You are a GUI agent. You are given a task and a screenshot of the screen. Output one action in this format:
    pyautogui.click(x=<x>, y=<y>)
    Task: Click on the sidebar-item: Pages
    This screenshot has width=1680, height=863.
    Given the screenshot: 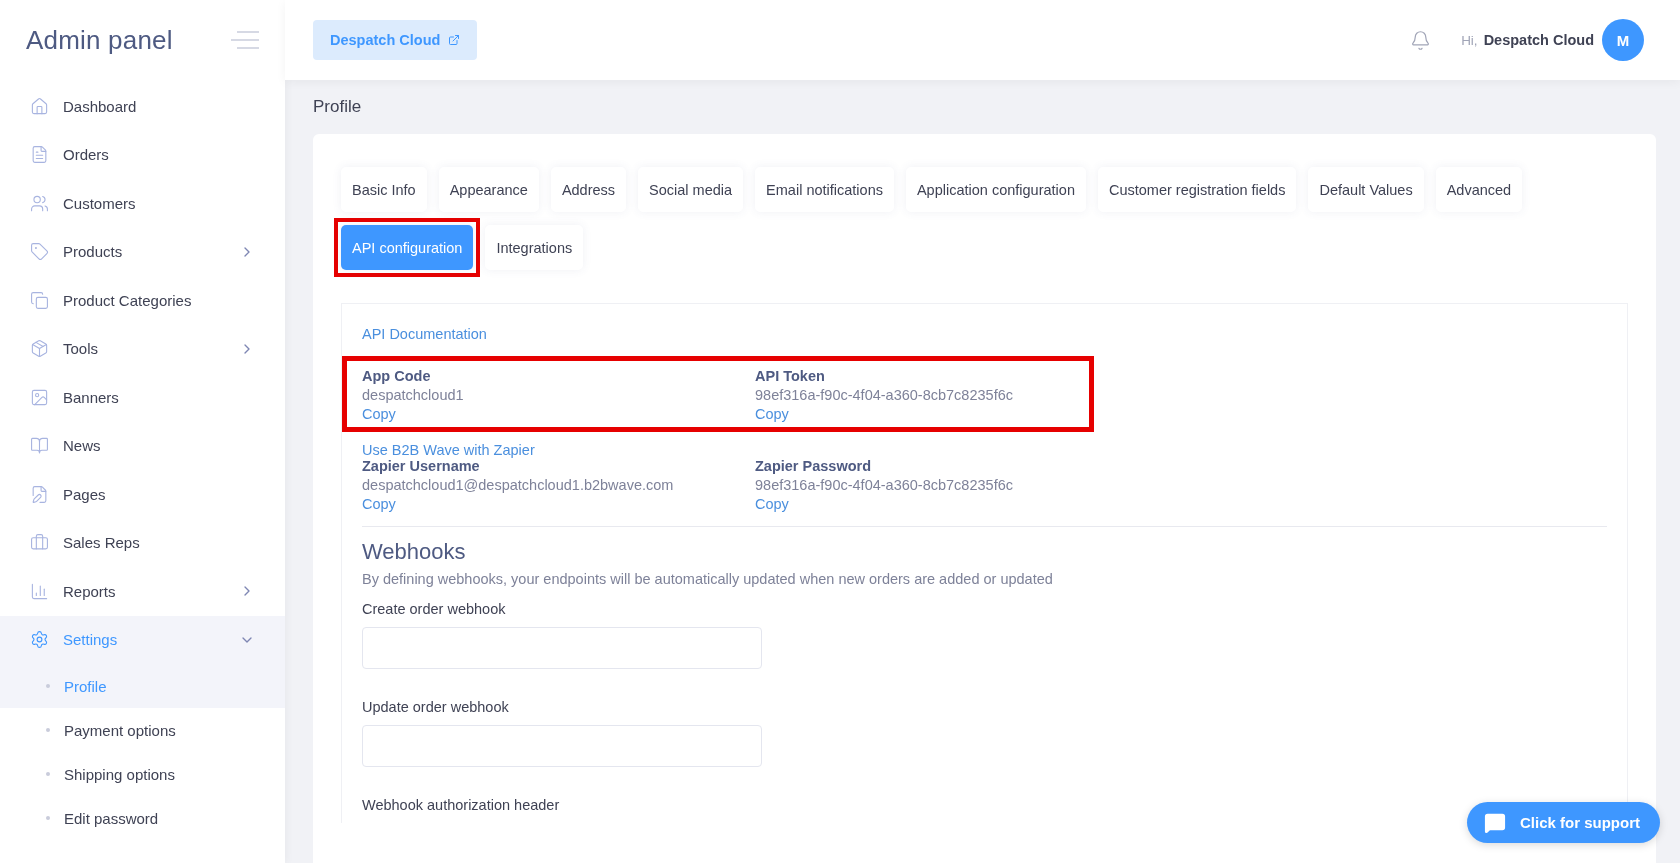 What is the action you would take?
    pyautogui.click(x=142, y=494)
    